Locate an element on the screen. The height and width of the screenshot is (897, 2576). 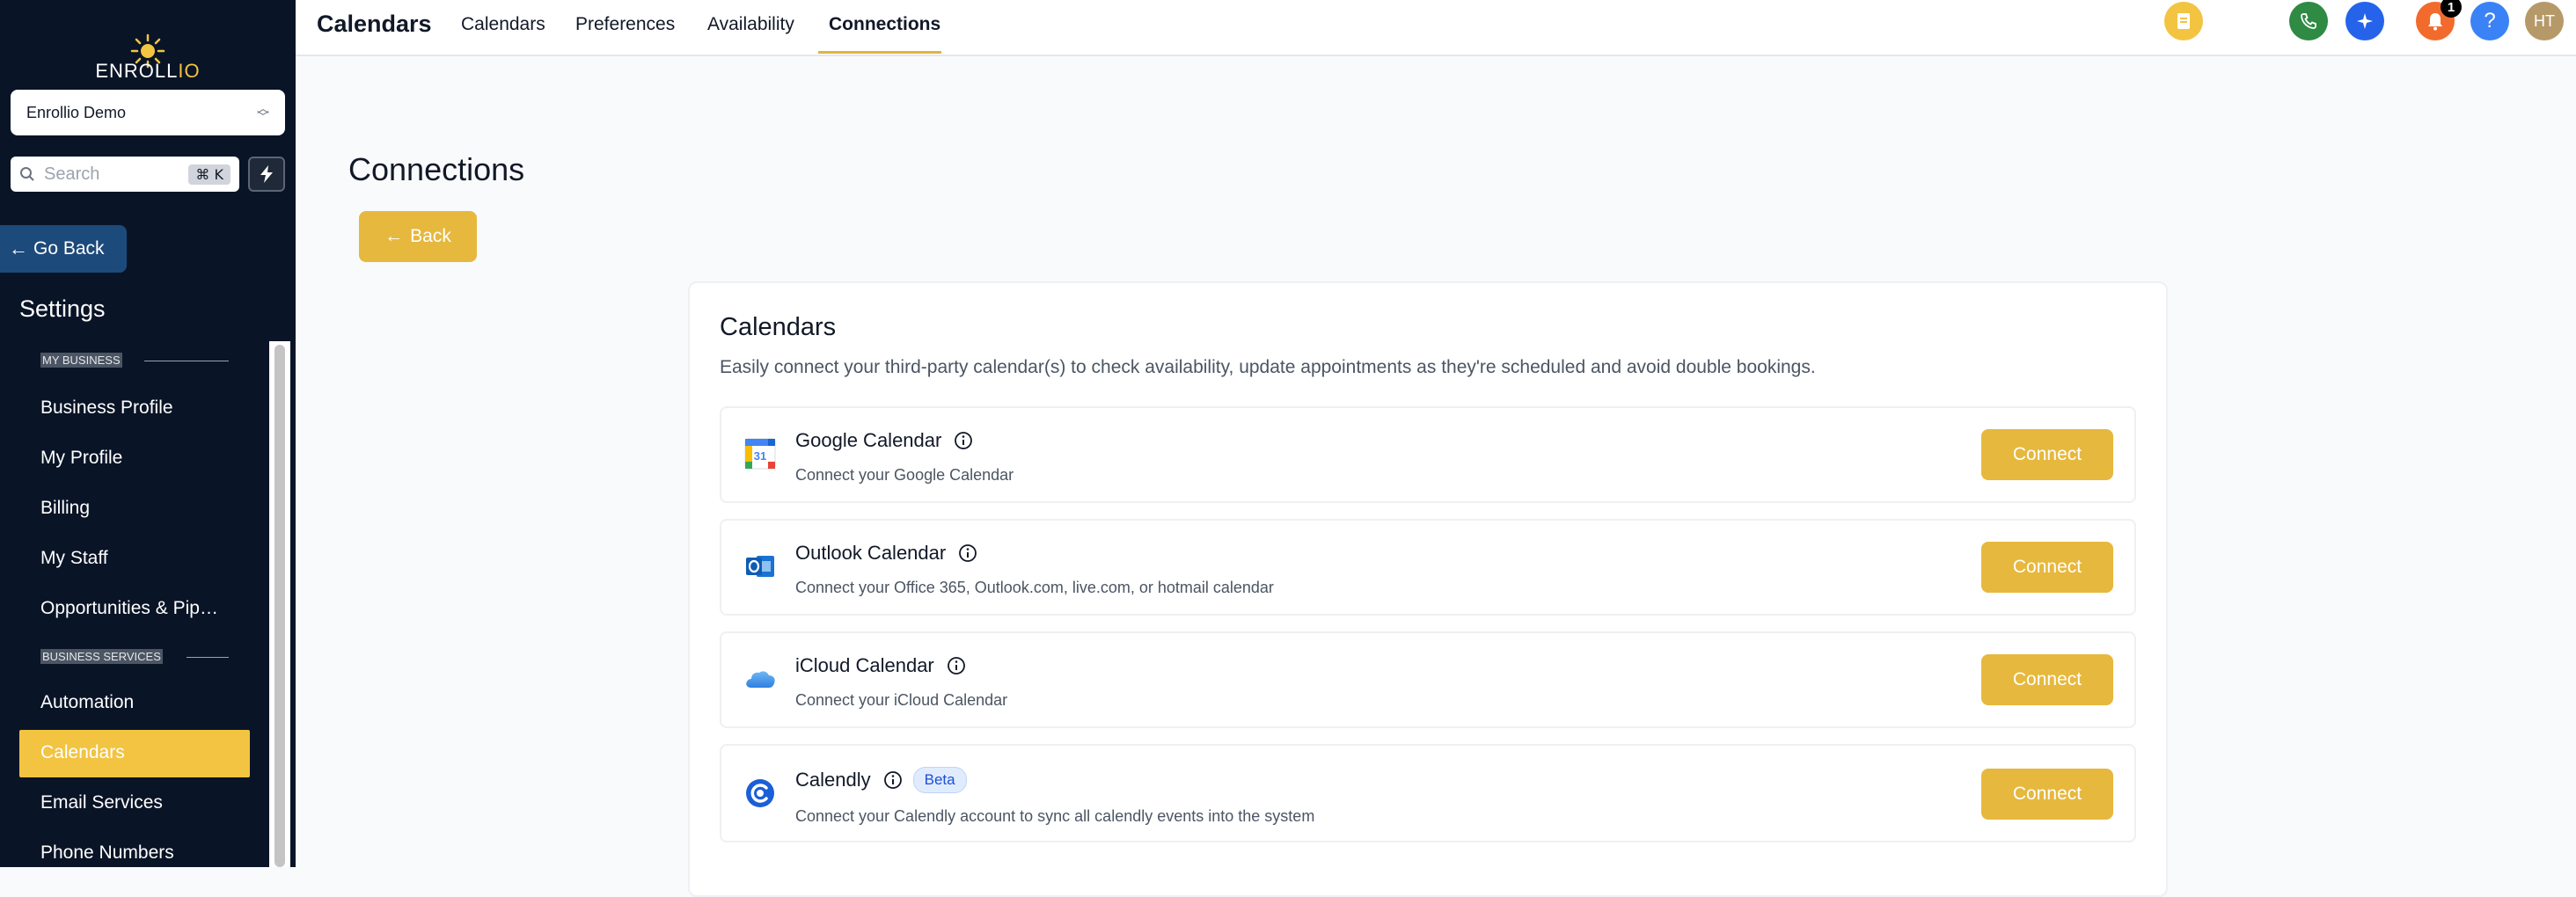
outlook-icon is located at coordinates (760, 566).